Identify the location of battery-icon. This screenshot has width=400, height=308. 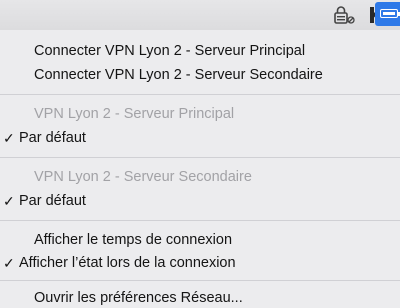
(387, 14).